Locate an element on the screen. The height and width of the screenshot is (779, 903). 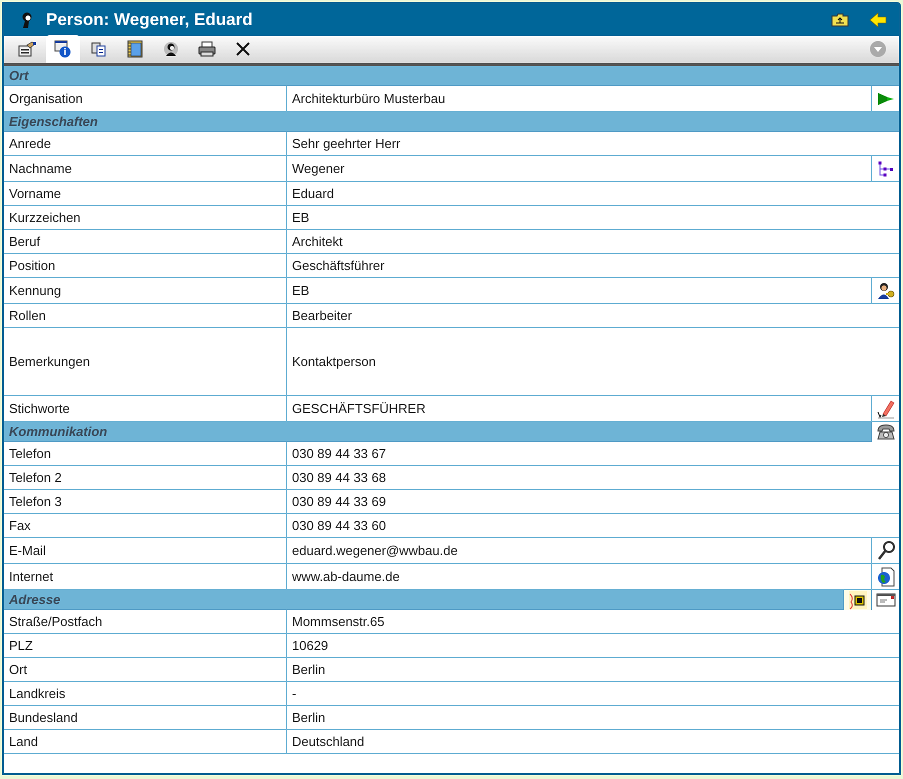
field-label: Stichworte is located at coordinates (145, 408).